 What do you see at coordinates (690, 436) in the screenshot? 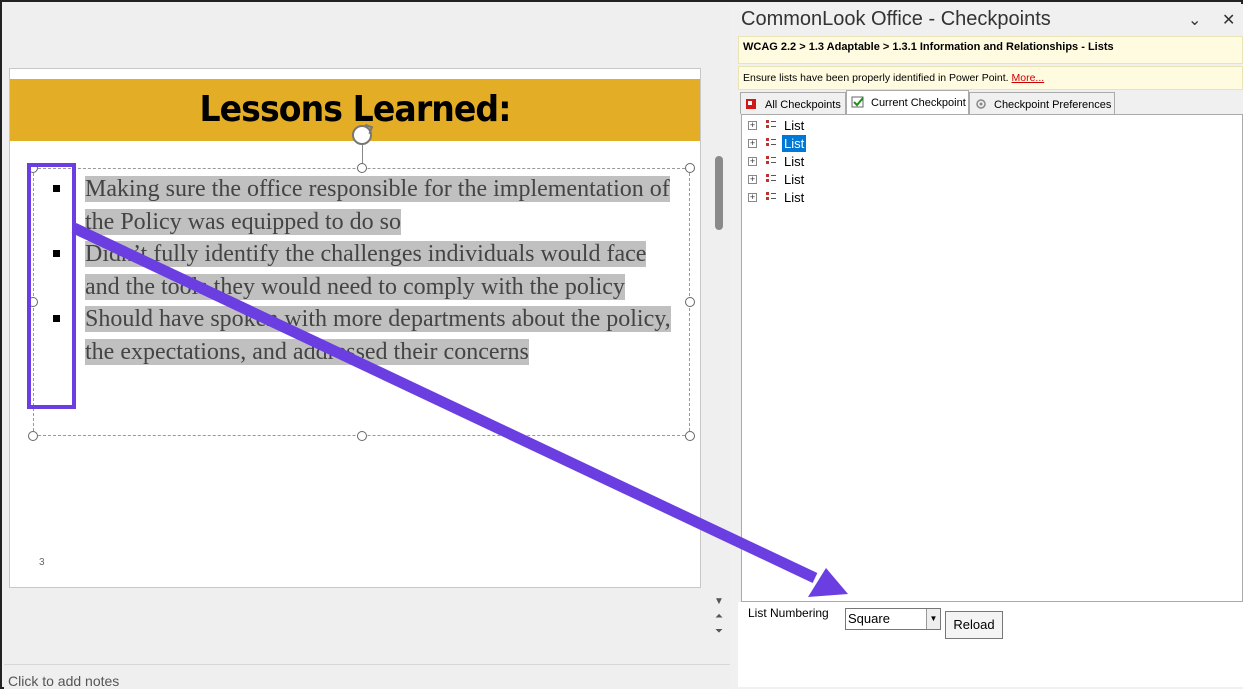
I see `resize-handle-br` at bounding box center [690, 436].